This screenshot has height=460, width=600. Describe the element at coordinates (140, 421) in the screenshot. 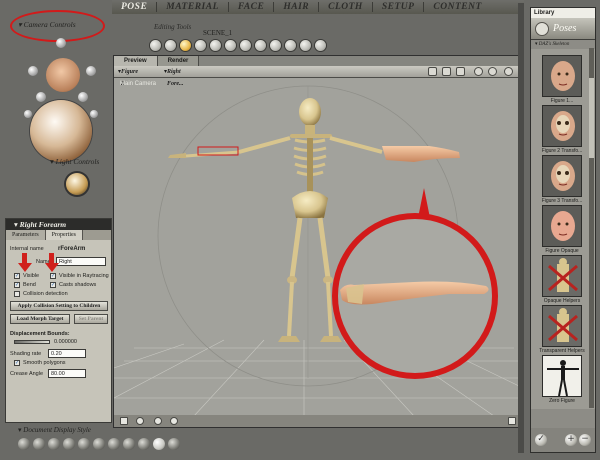

I see `light-indicator-icon` at that location.